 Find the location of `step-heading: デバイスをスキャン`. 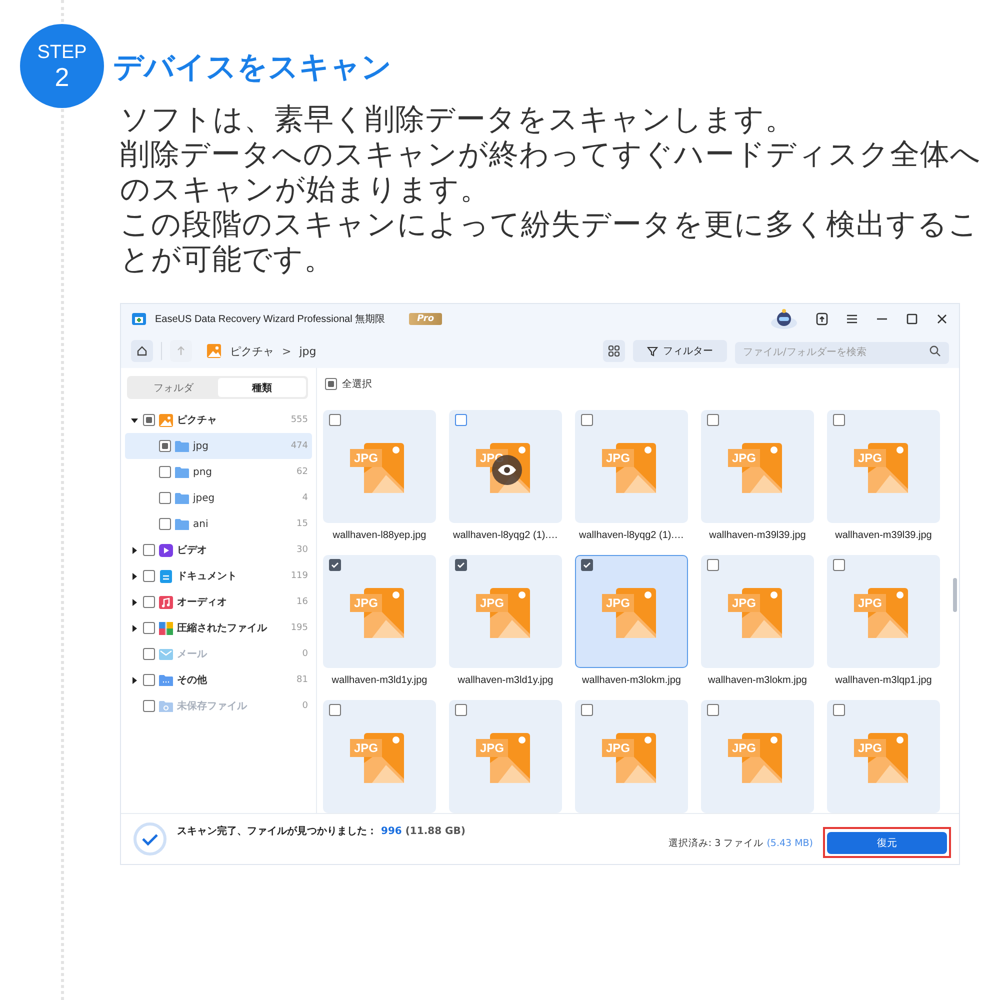

step-heading: デバイスをスキャン is located at coordinates (253, 68).